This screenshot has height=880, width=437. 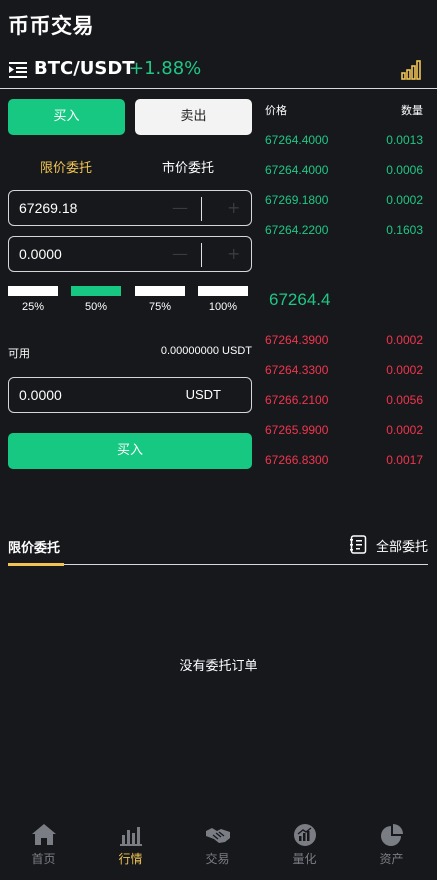 I want to click on bid-qty: 0.0006, so click(x=404, y=170).